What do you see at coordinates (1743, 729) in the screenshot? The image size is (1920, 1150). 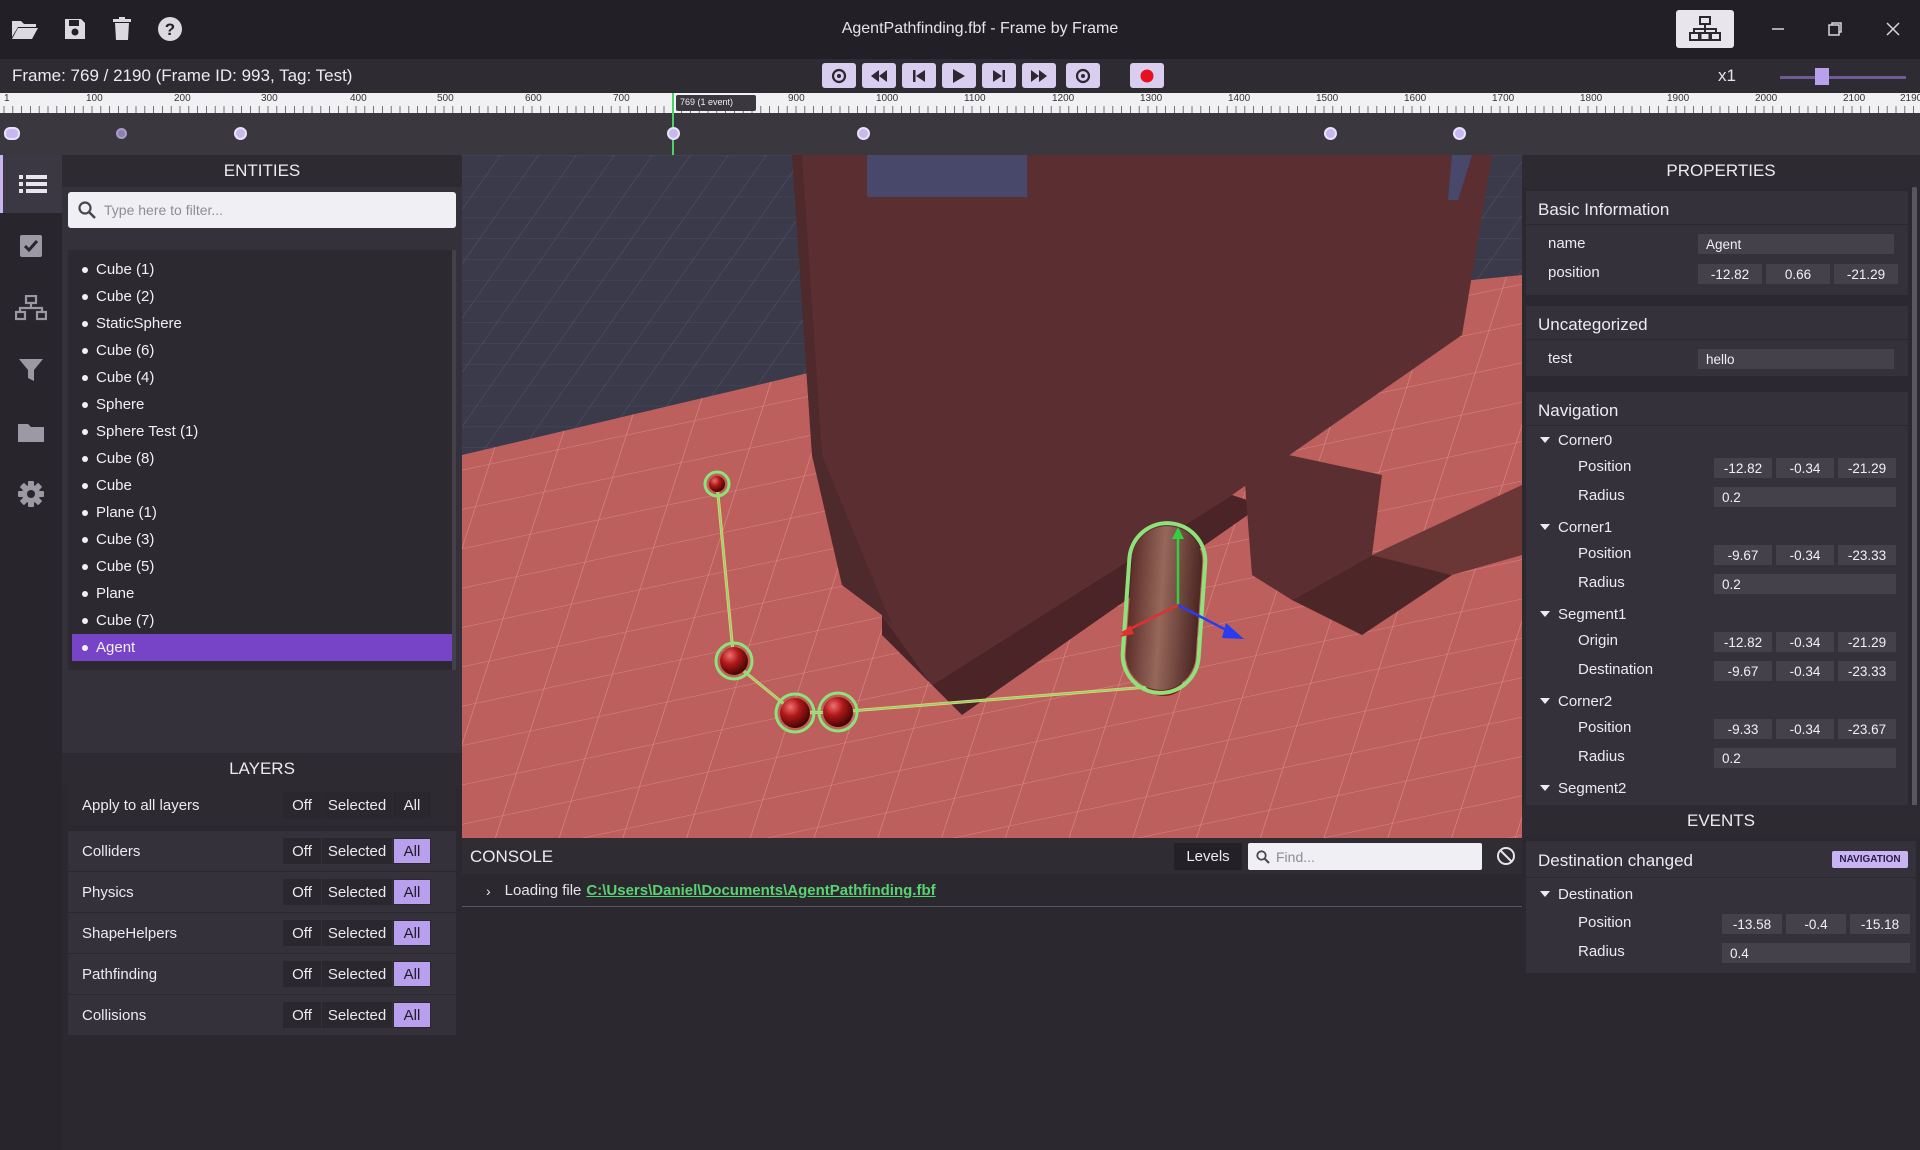 I see `corner2-position-x: -9.33` at bounding box center [1743, 729].